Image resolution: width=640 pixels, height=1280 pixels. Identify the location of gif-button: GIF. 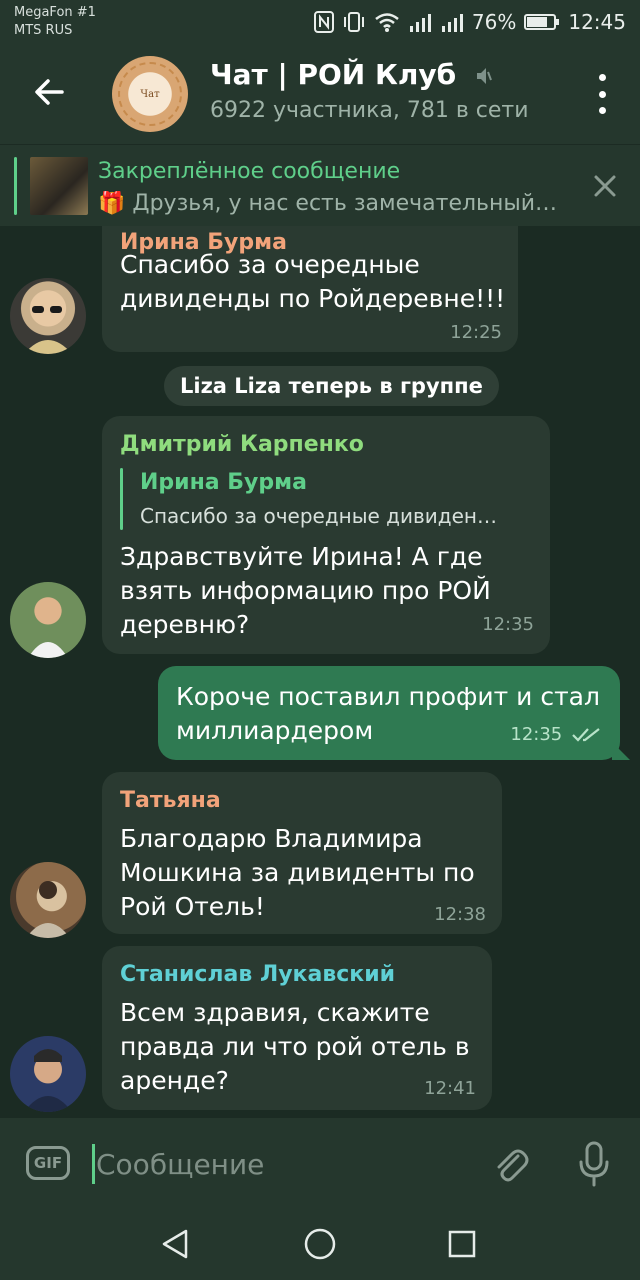
(48, 1163).